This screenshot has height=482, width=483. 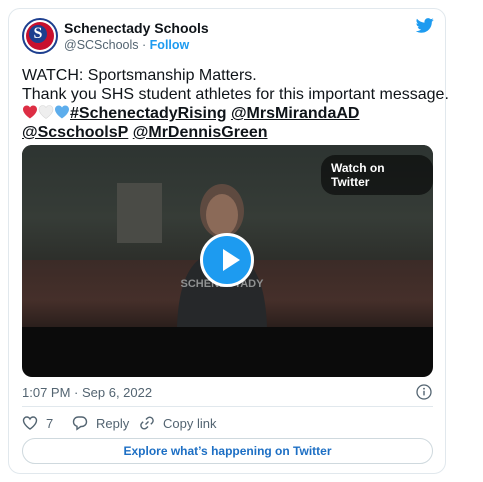 What do you see at coordinates (377, 175) in the screenshot?
I see `watch-on-twitter-button: Watch on Twitter` at bounding box center [377, 175].